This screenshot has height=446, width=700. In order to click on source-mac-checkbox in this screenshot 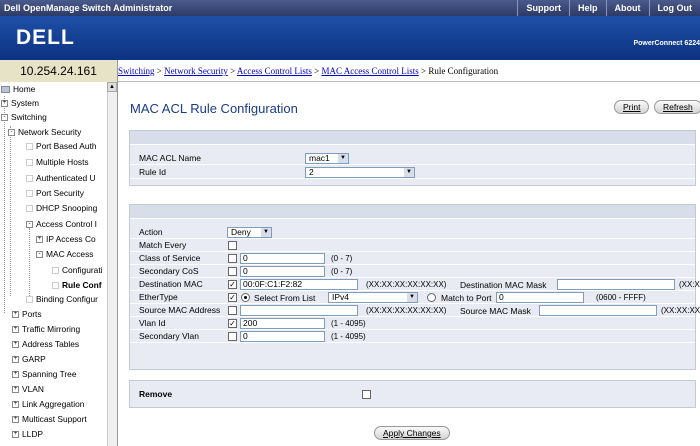, I will do `click(232, 310)`.